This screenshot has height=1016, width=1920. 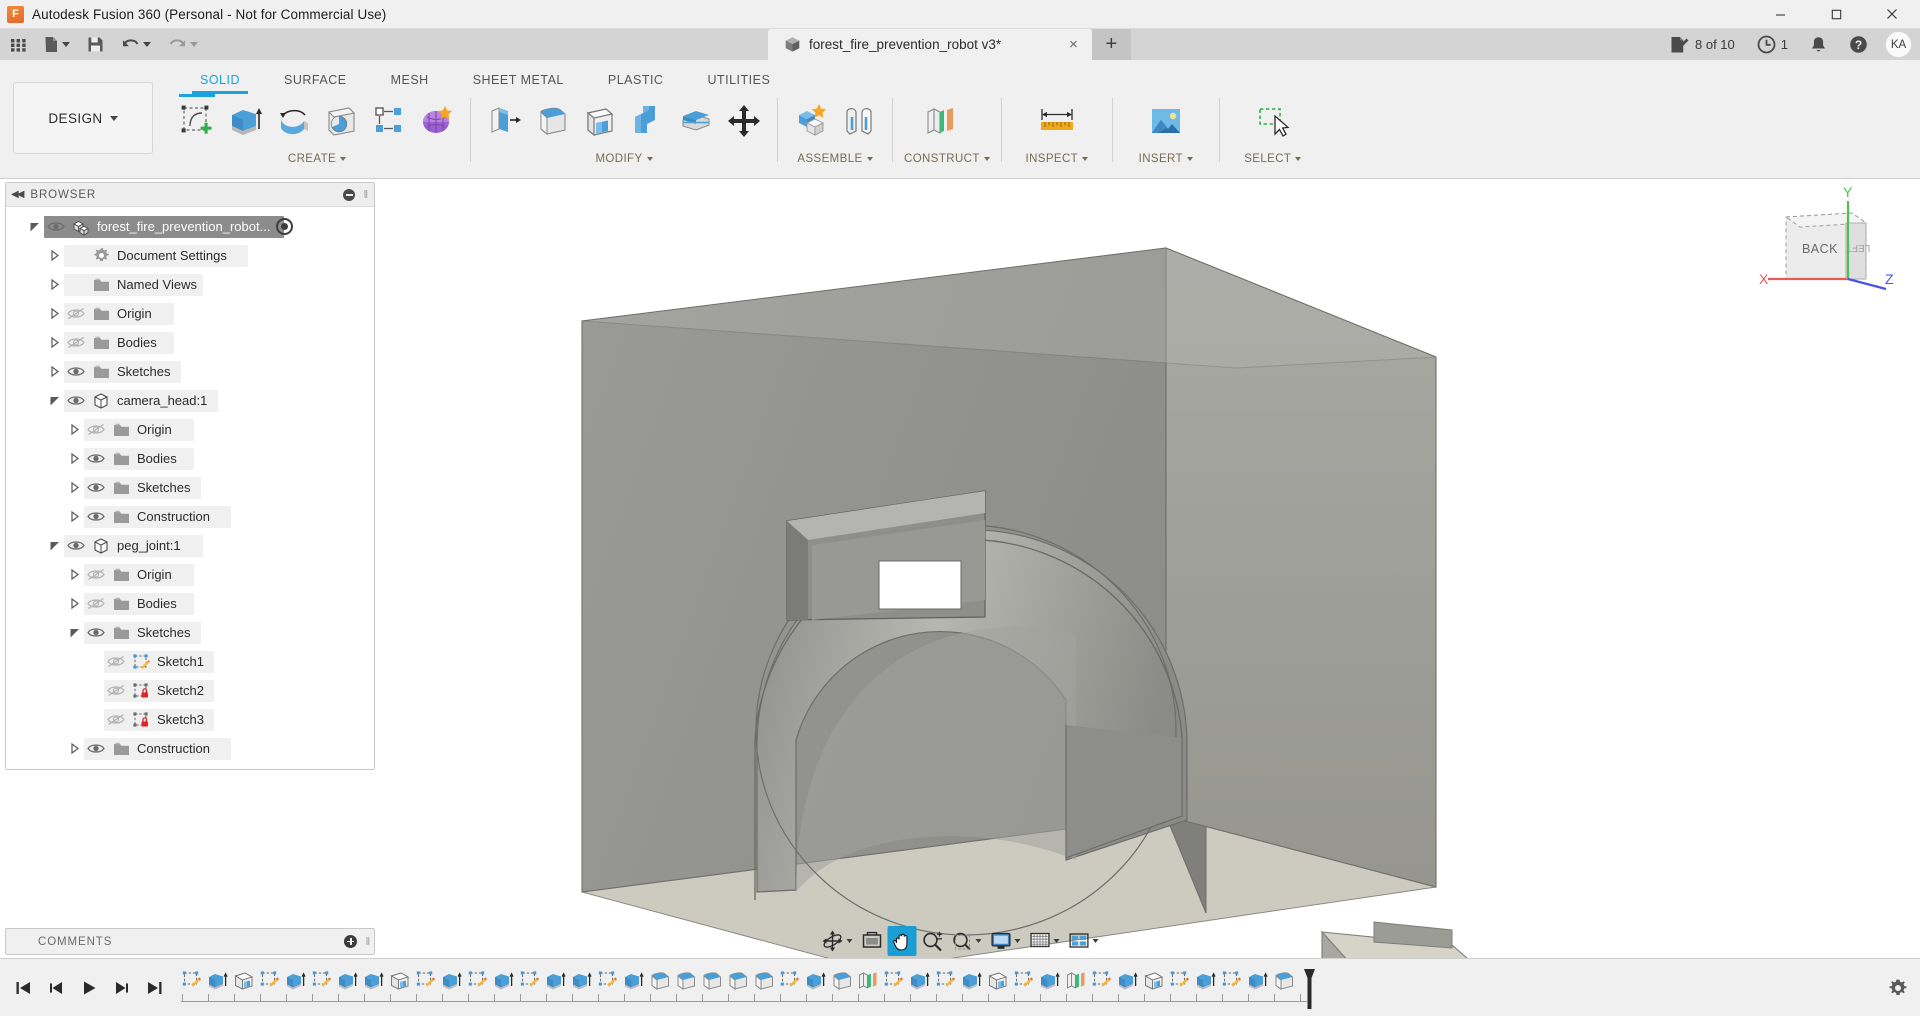 I want to click on tree-item-peg-joint-construction: Construction, so click(x=190, y=748).